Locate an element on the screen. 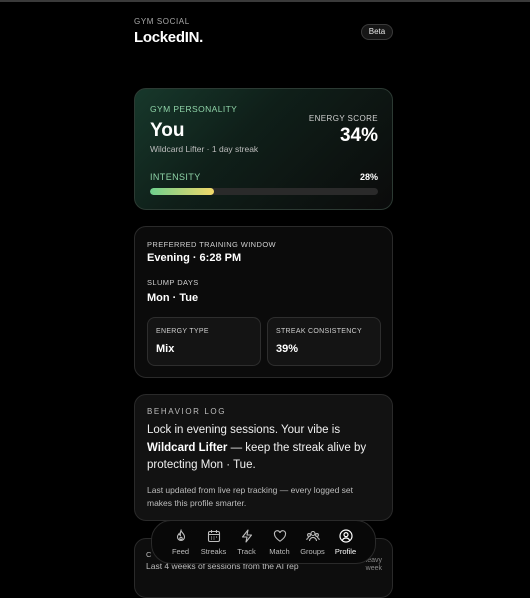 This screenshot has height=598, width=530. calendar-icon is located at coordinates (213, 536).